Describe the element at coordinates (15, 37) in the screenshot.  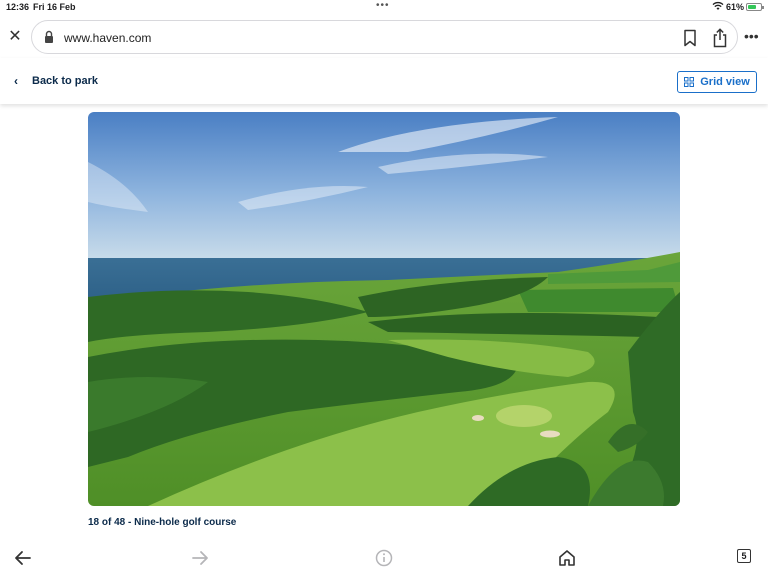
I see `close-icon: ✕` at that location.